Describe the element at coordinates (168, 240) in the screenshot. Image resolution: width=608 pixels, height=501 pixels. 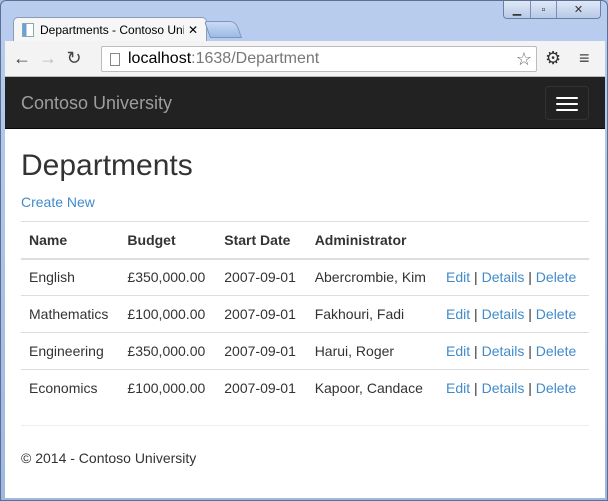
I see `column-header: Budget` at that location.